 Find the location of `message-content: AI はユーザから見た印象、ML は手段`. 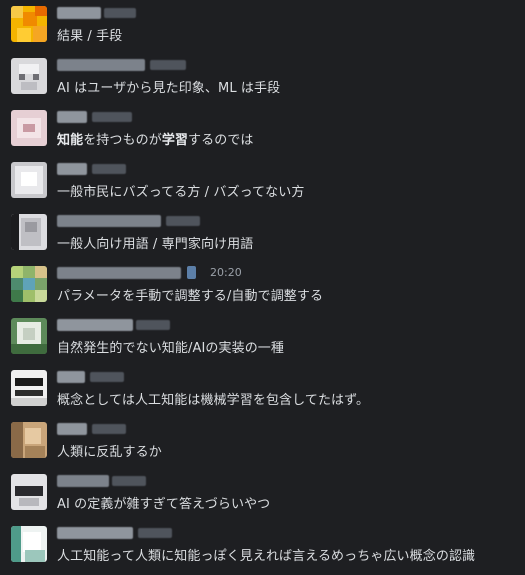

message-content: AI はユーザから見た印象、ML は手段 is located at coordinates (169, 88).